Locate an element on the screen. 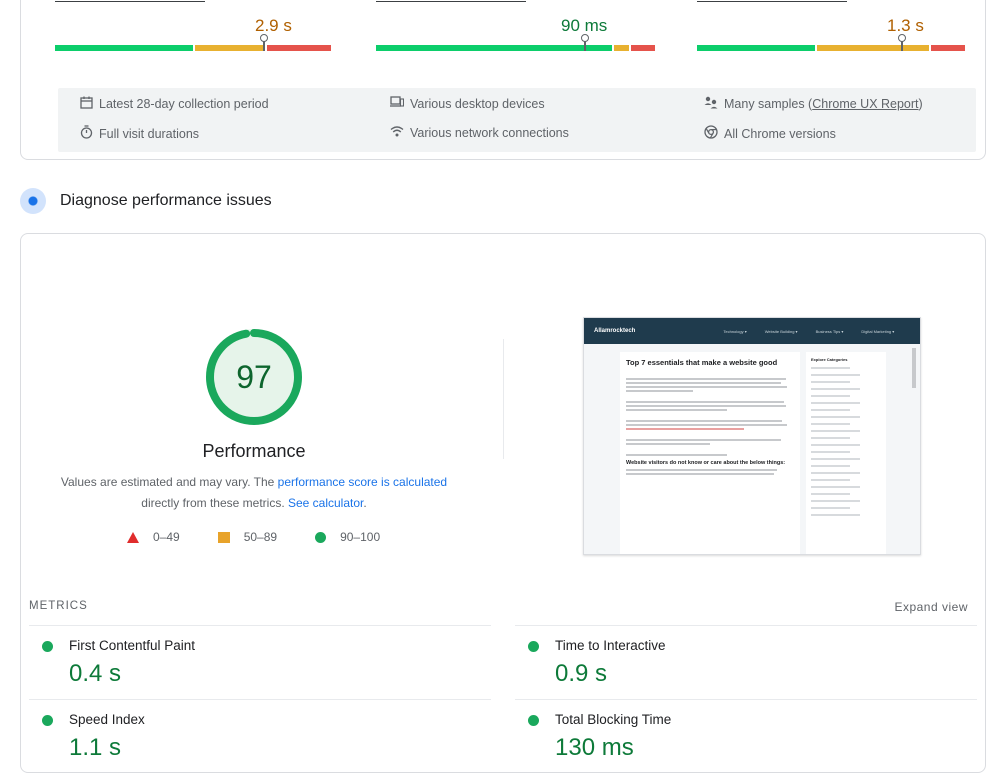  metric-value: 0.4 s is located at coordinates (95, 673).